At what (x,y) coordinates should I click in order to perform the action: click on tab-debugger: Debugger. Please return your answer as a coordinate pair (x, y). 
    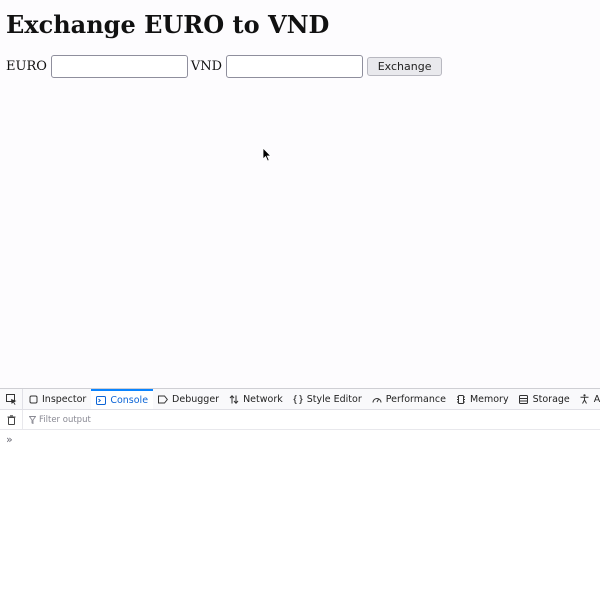
    Looking at the image, I should click on (188, 399).